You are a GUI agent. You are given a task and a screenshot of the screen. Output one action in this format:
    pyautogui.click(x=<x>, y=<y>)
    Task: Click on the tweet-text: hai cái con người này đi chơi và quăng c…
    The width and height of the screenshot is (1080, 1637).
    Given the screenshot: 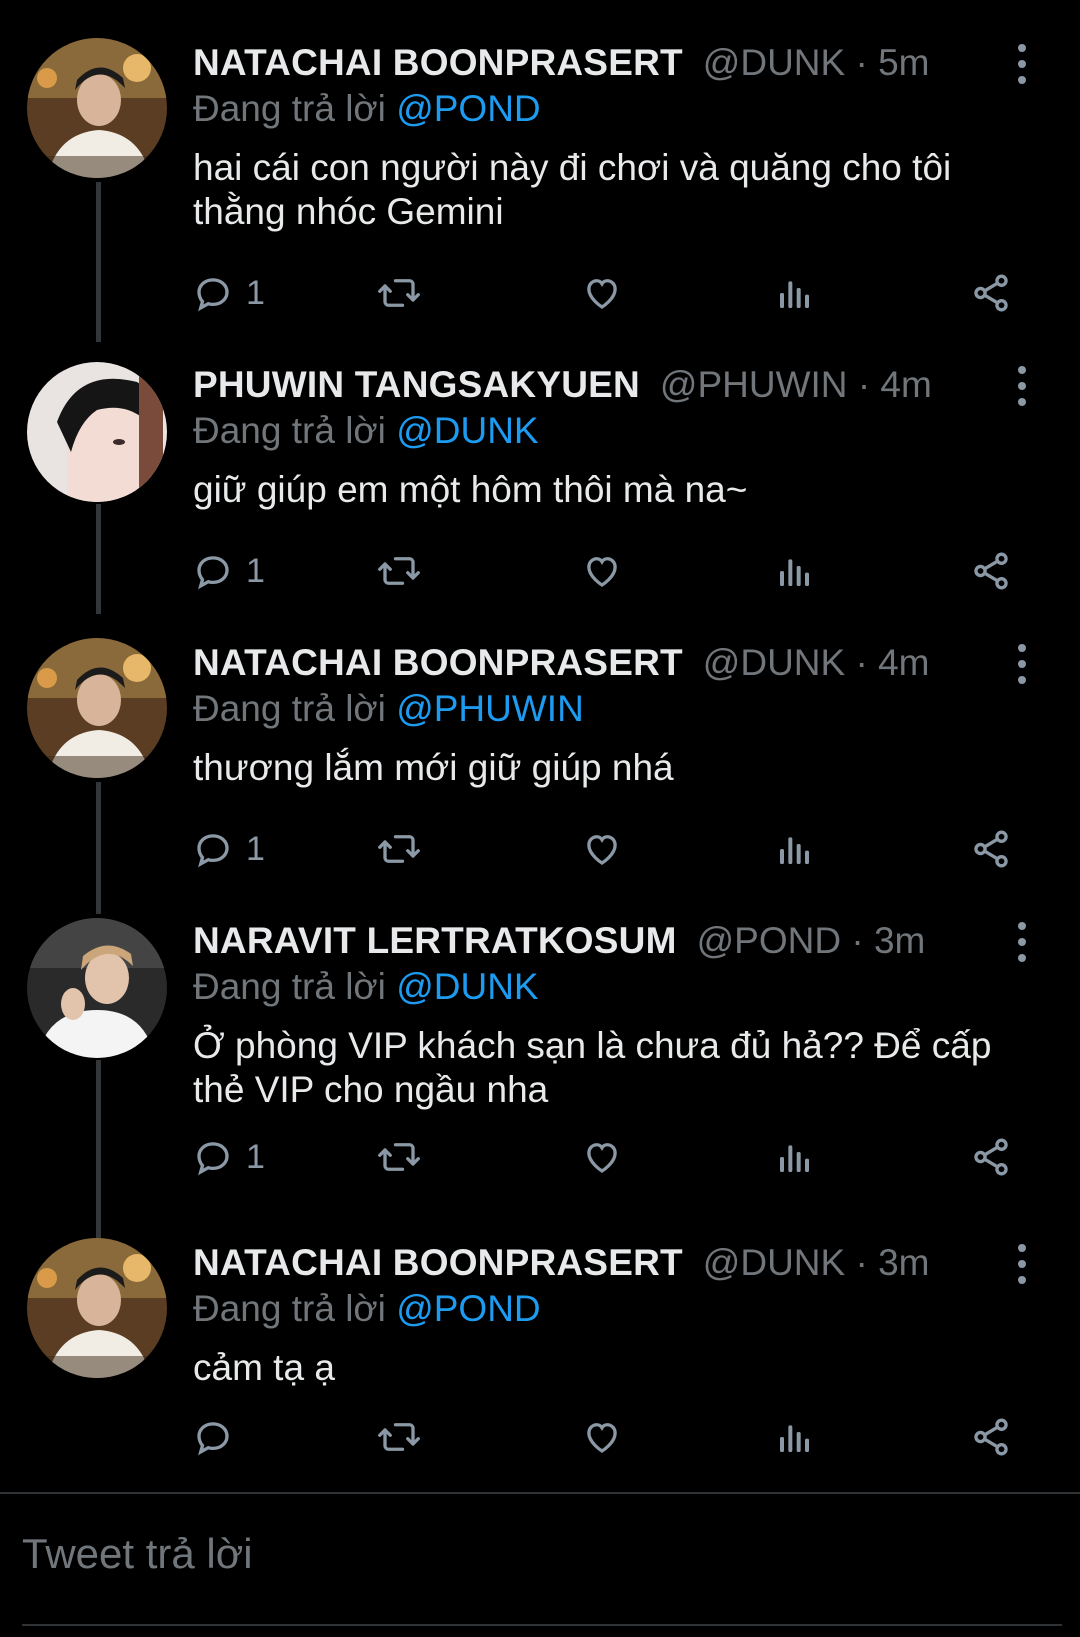 What is the action you would take?
    pyautogui.click(x=572, y=189)
    